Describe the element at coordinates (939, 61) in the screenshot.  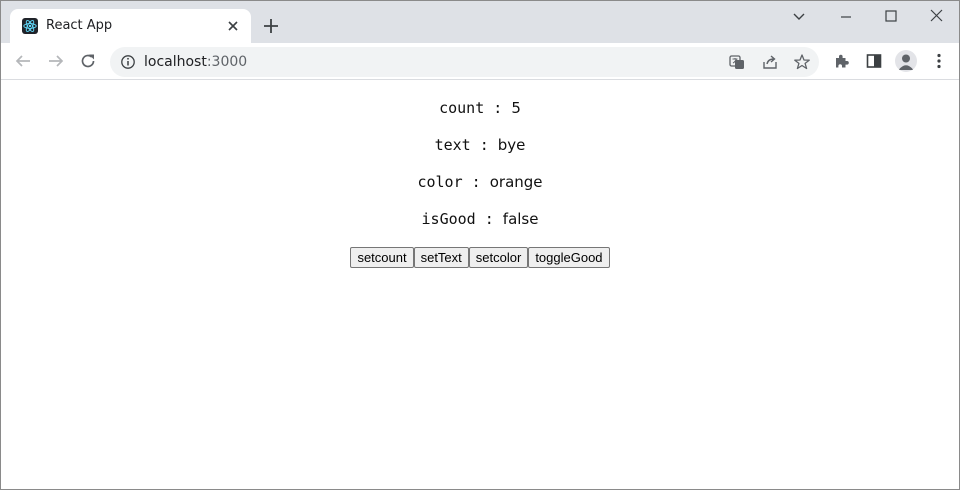
I see `more-menu-icon` at that location.